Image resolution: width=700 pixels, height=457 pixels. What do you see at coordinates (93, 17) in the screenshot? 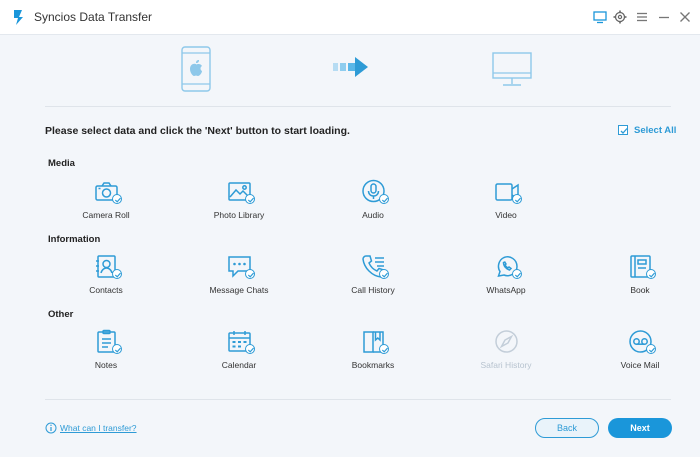
I see `app-title: Syncios Data Transfer` at bounding box center [93, 17].